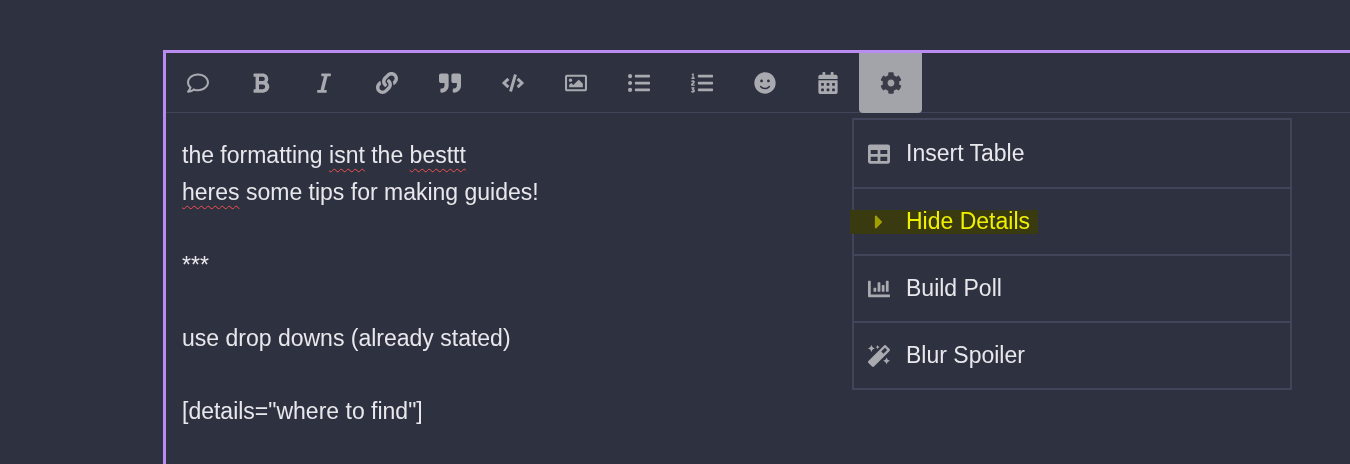 This screenshot has width=1350, height=464. Describe the element at coordinates (944, 221) in the screenshot. I see `menu-item: Hide Details` at that location.